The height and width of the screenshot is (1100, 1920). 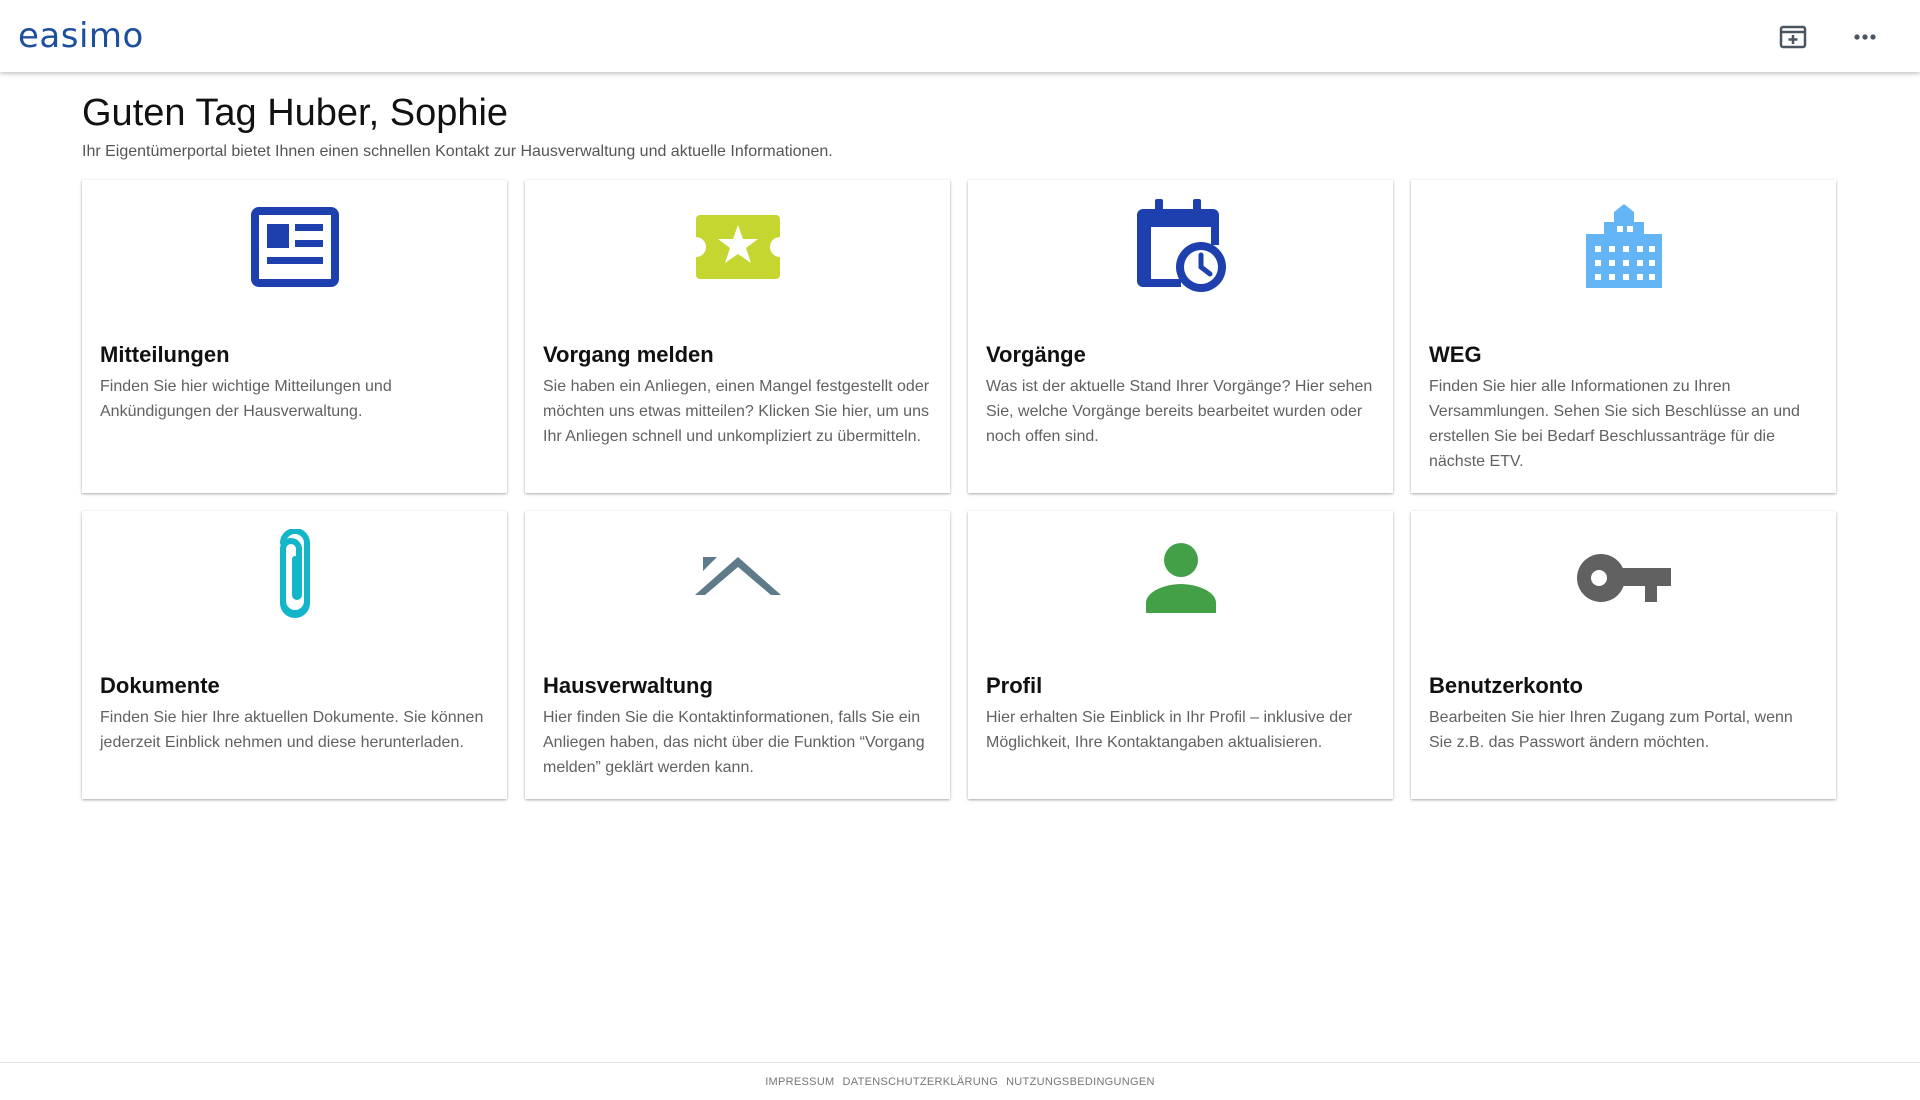 What do you see at coordinates (628, 354) in the screenshot?
I see `card-title: Vorgang melden` at bounding box center [628, 354].